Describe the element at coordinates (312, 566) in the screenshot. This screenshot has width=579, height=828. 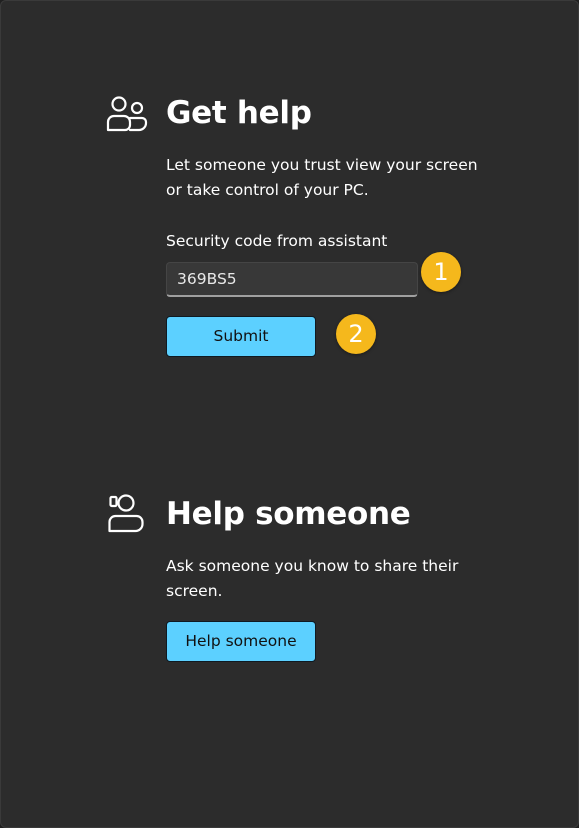
I see `help-someone-description-line-1: Ask someone you know to share their` at that location.